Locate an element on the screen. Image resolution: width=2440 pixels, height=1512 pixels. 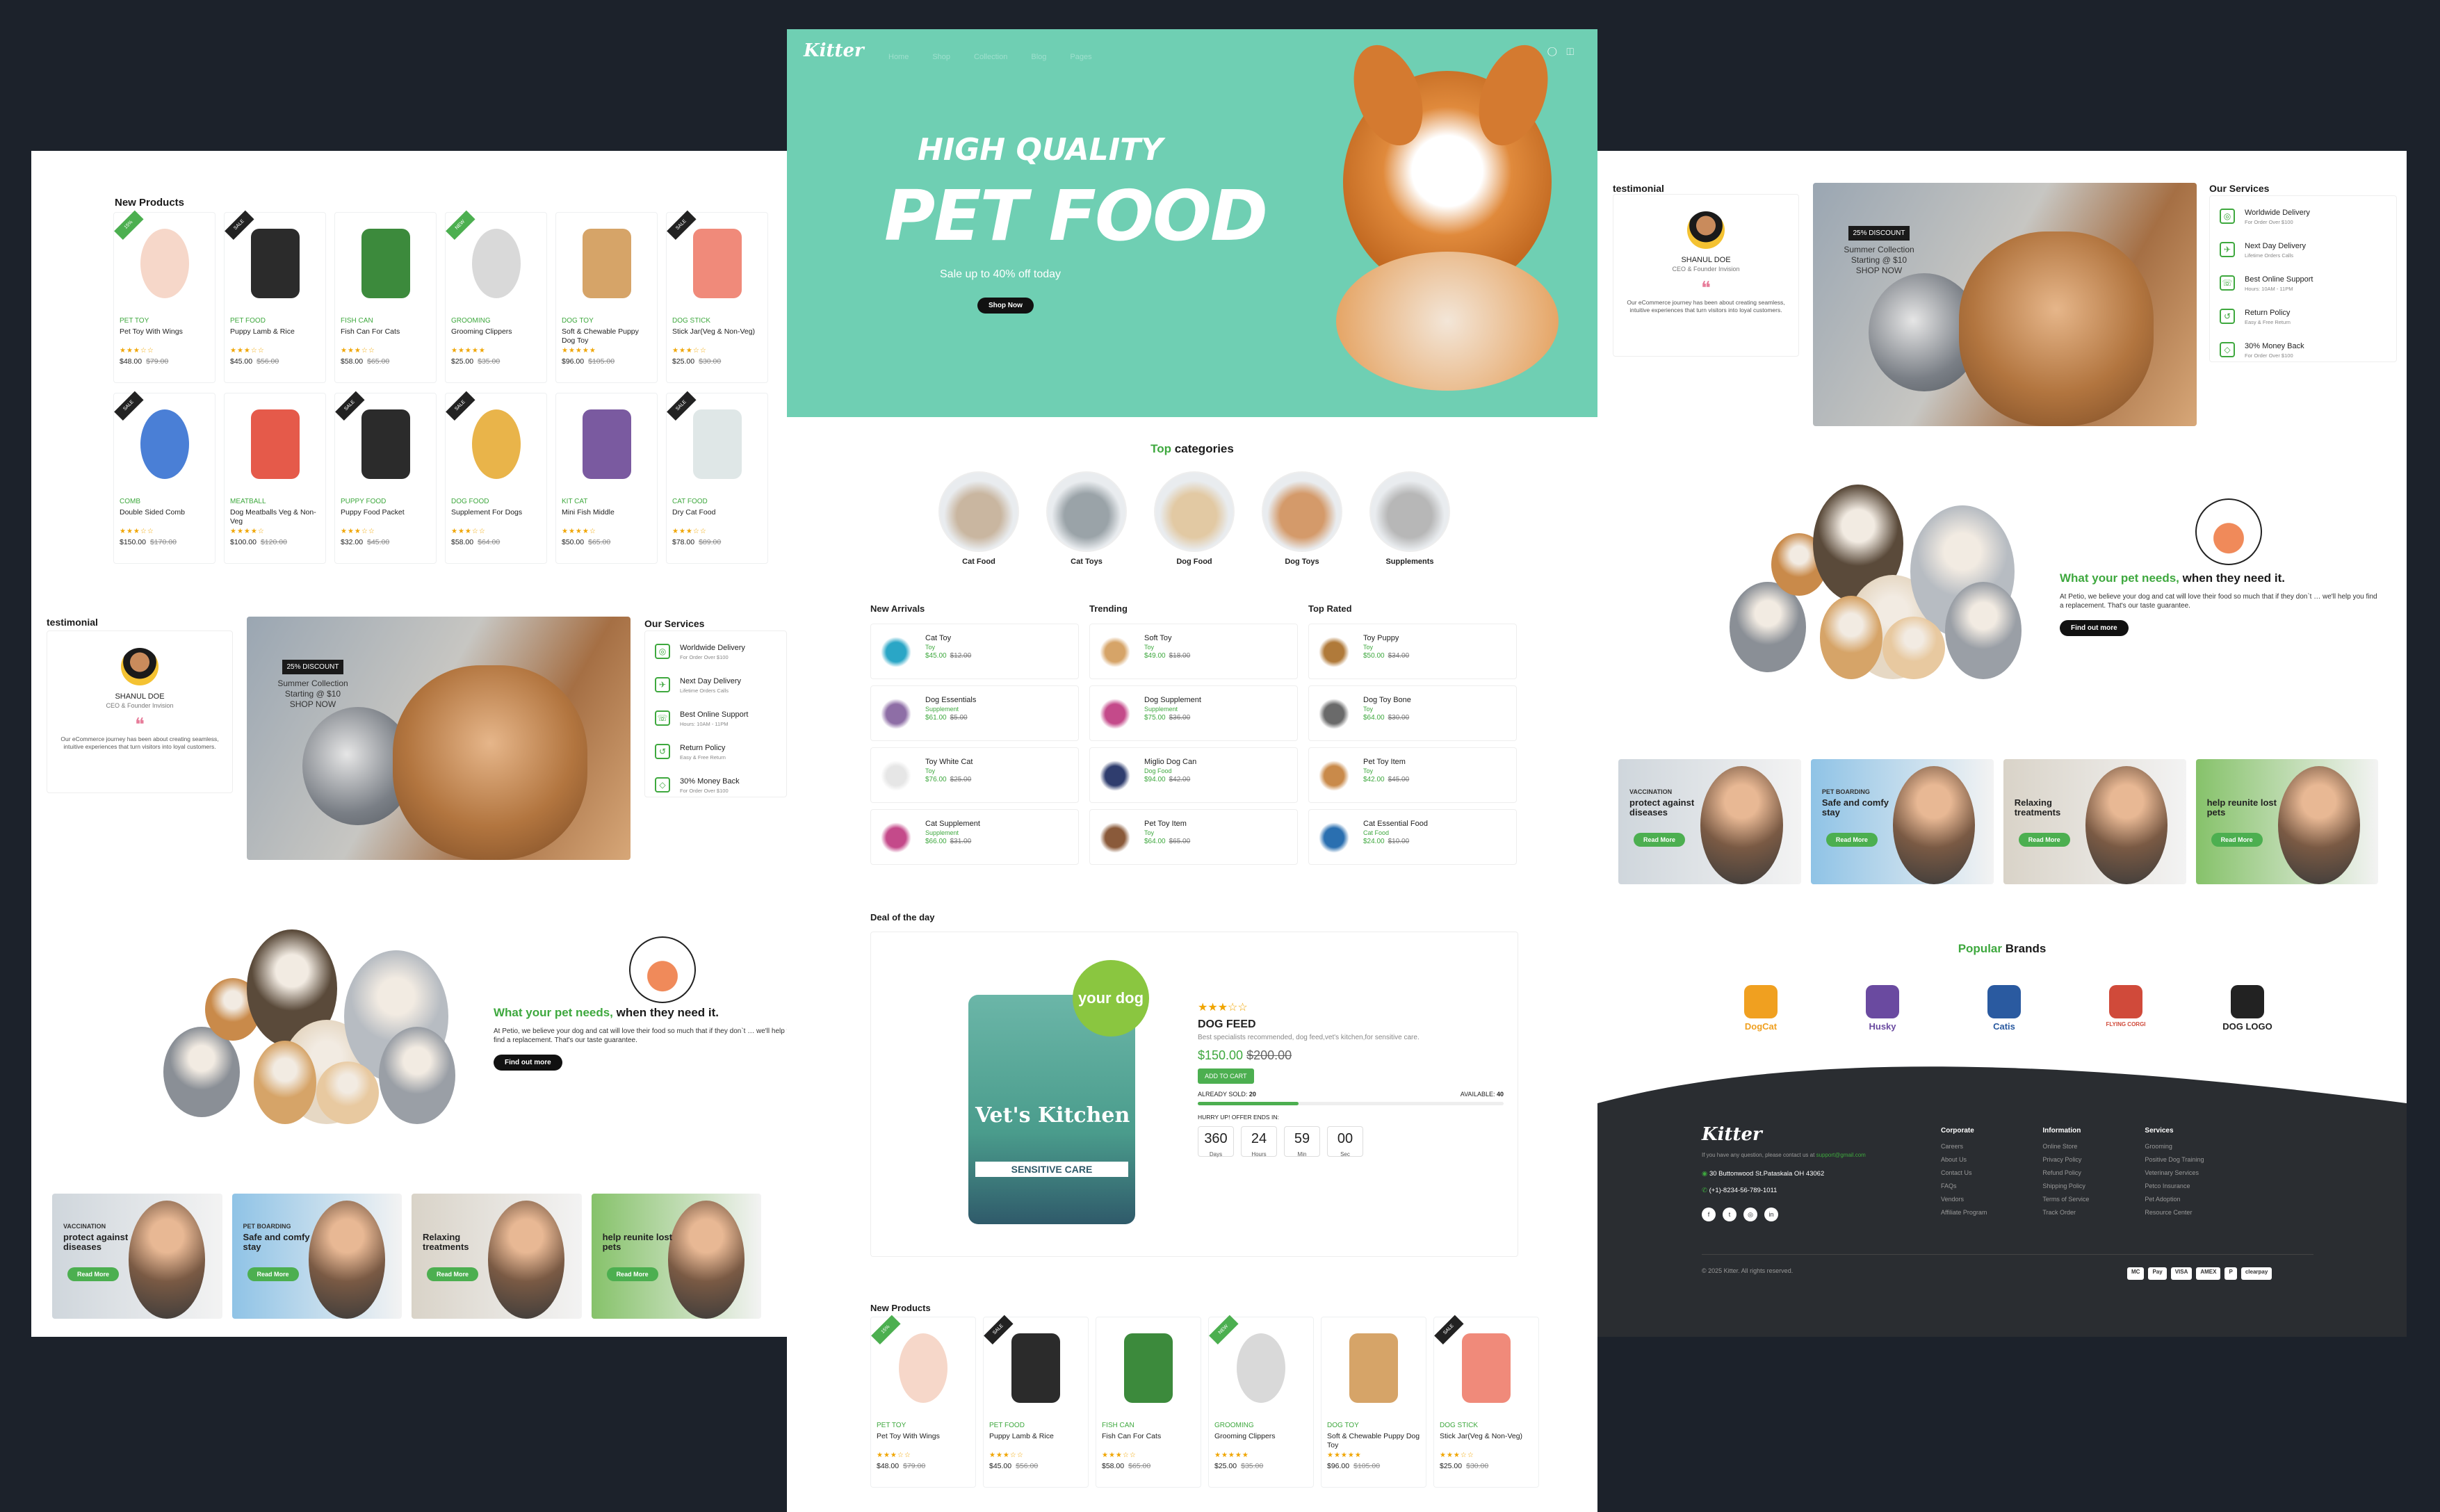
footer-email: support@gmail.com is located at coordinates (1841, 1155).